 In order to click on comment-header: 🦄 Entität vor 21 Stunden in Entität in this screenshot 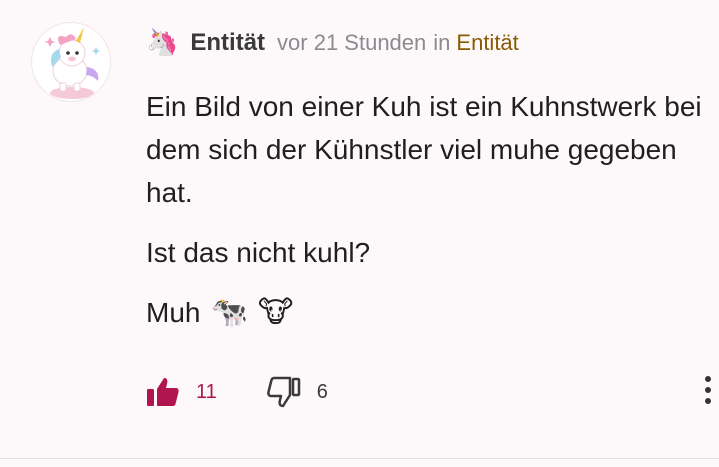, I will do `click(332, 43)`.